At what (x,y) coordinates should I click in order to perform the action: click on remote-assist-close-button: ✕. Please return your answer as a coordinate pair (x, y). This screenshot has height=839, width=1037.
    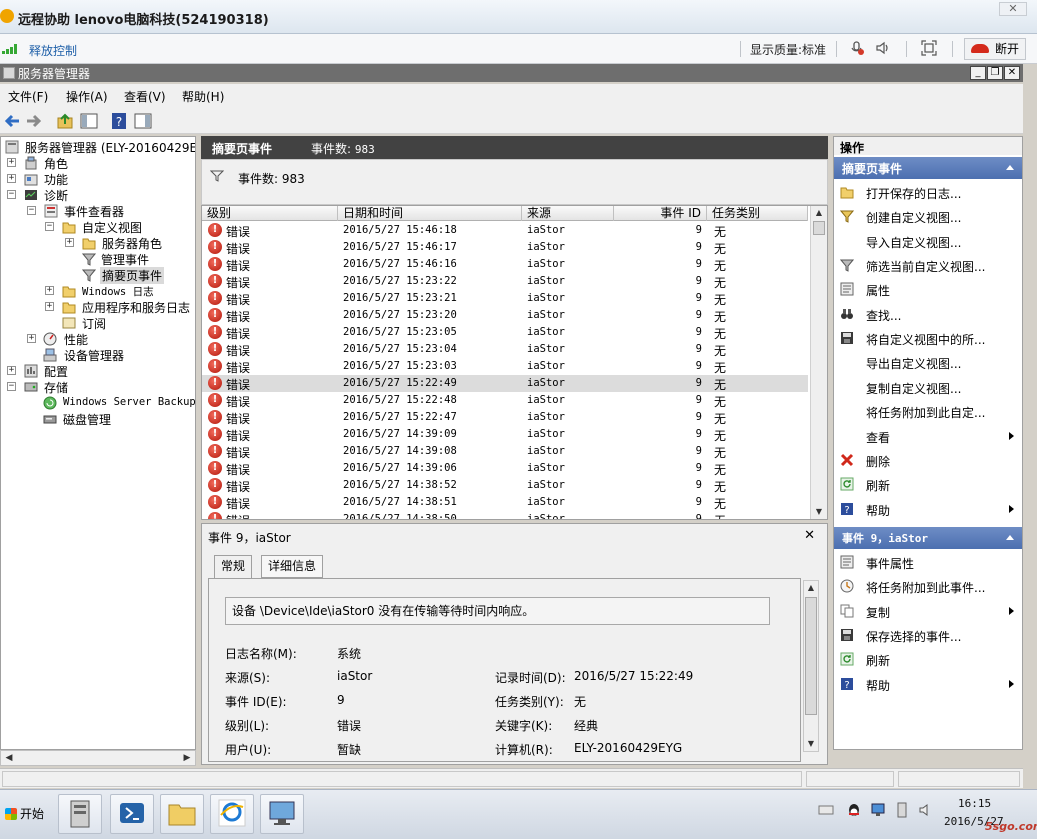
    Looking at the image, I should click on (1013, 9).